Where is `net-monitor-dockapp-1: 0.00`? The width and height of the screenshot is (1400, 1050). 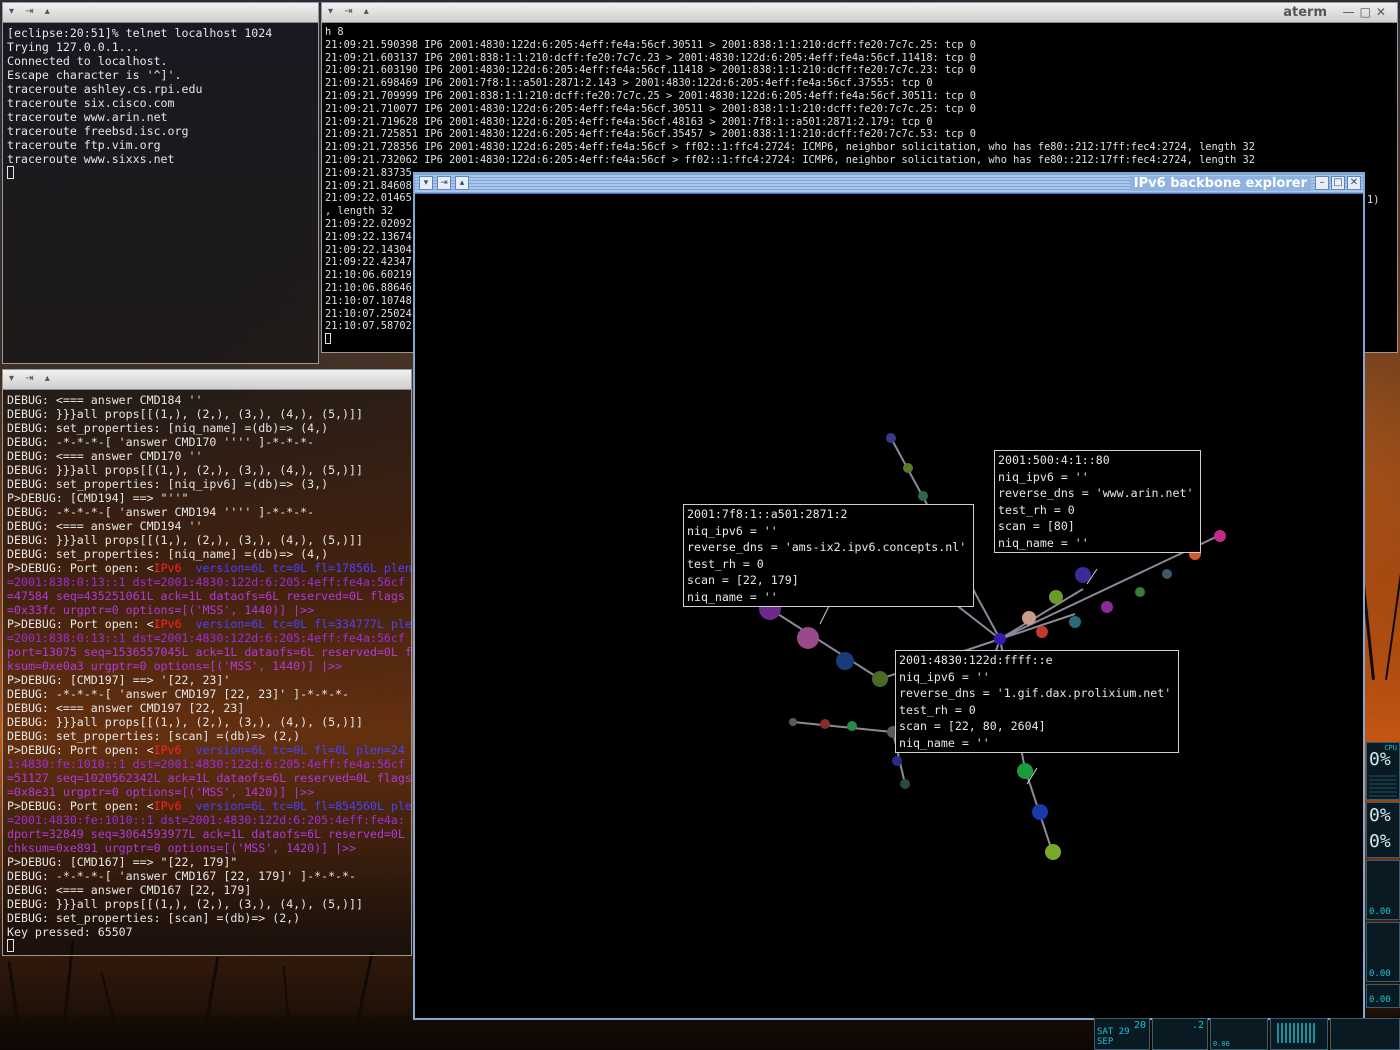 net-monitor-dockapp-1: 0.00 is located at coordinates (1383, 890).